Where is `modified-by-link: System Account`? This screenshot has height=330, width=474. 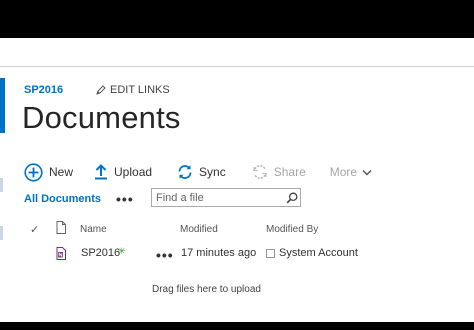
modified-by-link: System Account is located at coordinates (318, 253).